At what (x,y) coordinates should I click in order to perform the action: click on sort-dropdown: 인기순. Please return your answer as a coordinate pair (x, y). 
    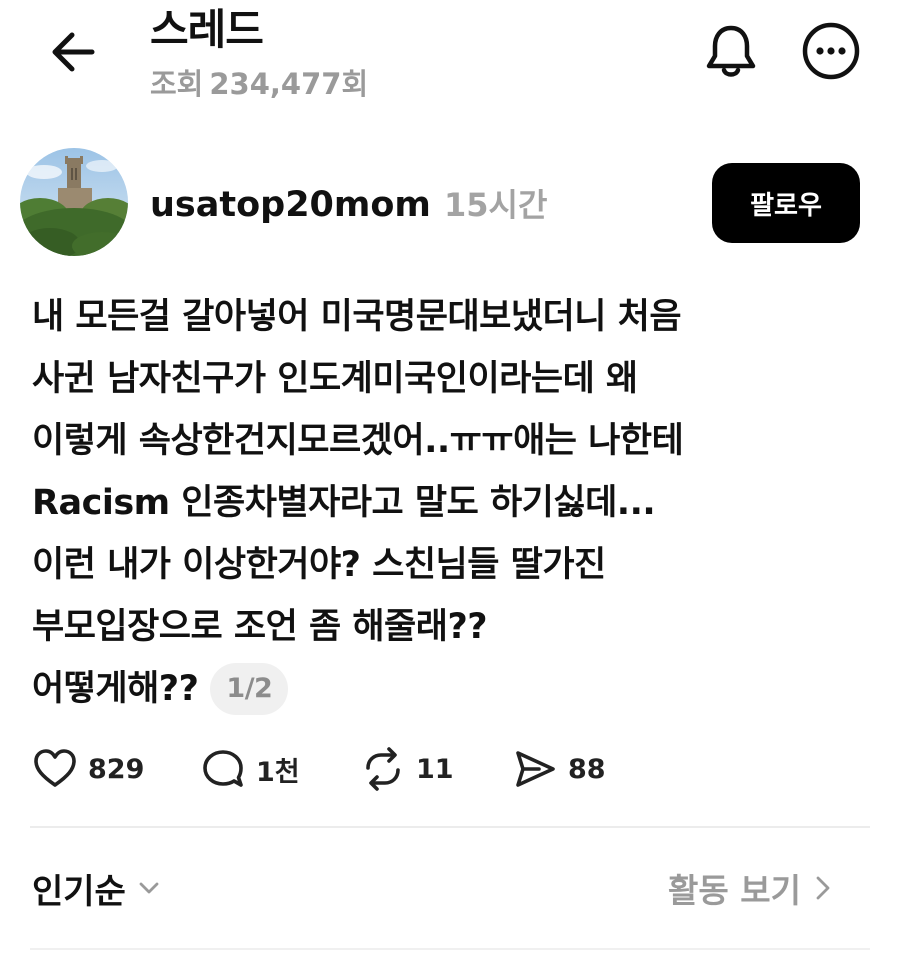
    Looking at the image, I should click on (97, 888).